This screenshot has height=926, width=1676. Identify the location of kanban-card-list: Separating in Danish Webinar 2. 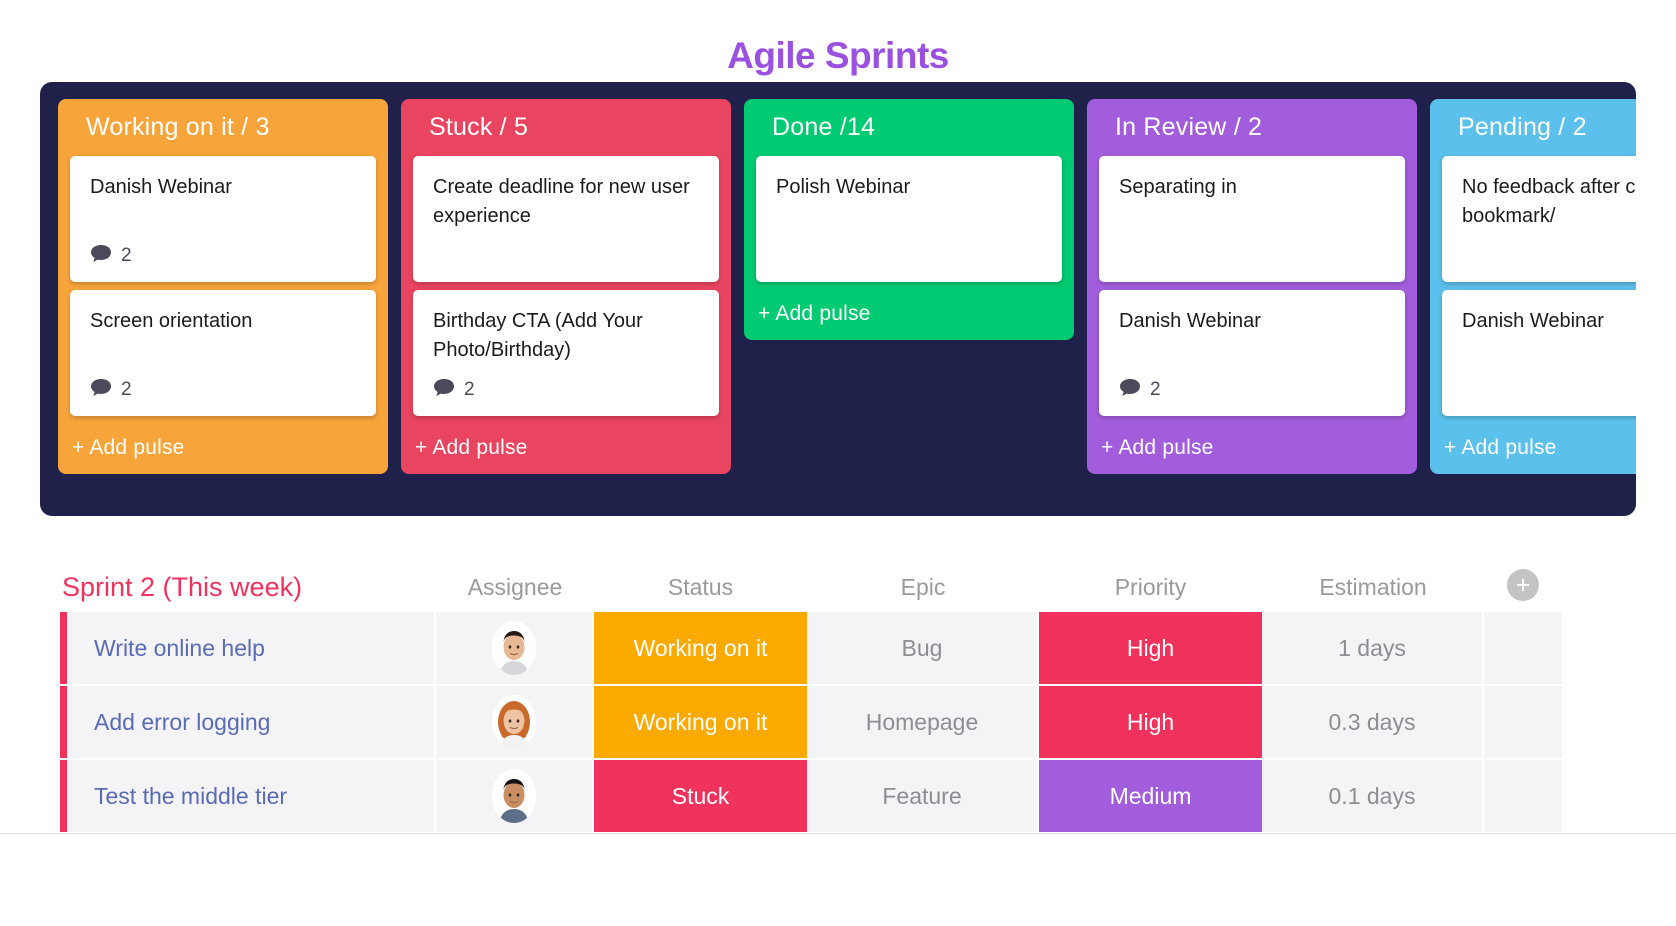
(1252, 286).